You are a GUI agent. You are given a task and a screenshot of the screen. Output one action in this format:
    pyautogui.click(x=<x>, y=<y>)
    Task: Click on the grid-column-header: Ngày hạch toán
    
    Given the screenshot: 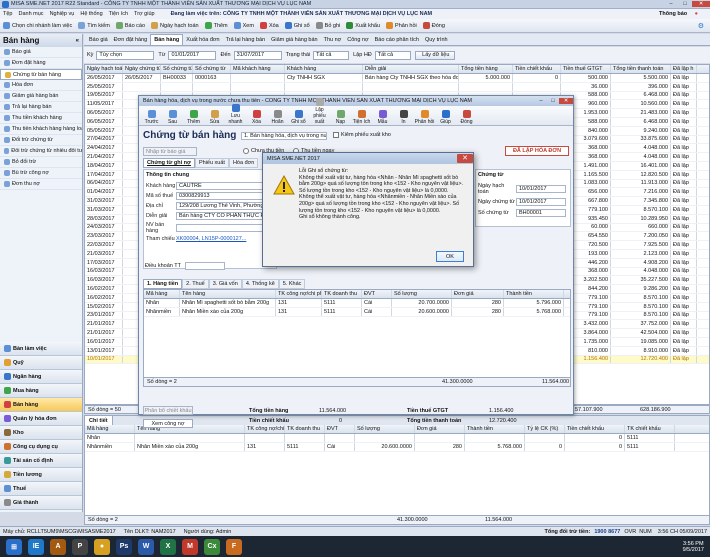 What is the action you would take?
    pyautogui.click(x=104, y=69)
    